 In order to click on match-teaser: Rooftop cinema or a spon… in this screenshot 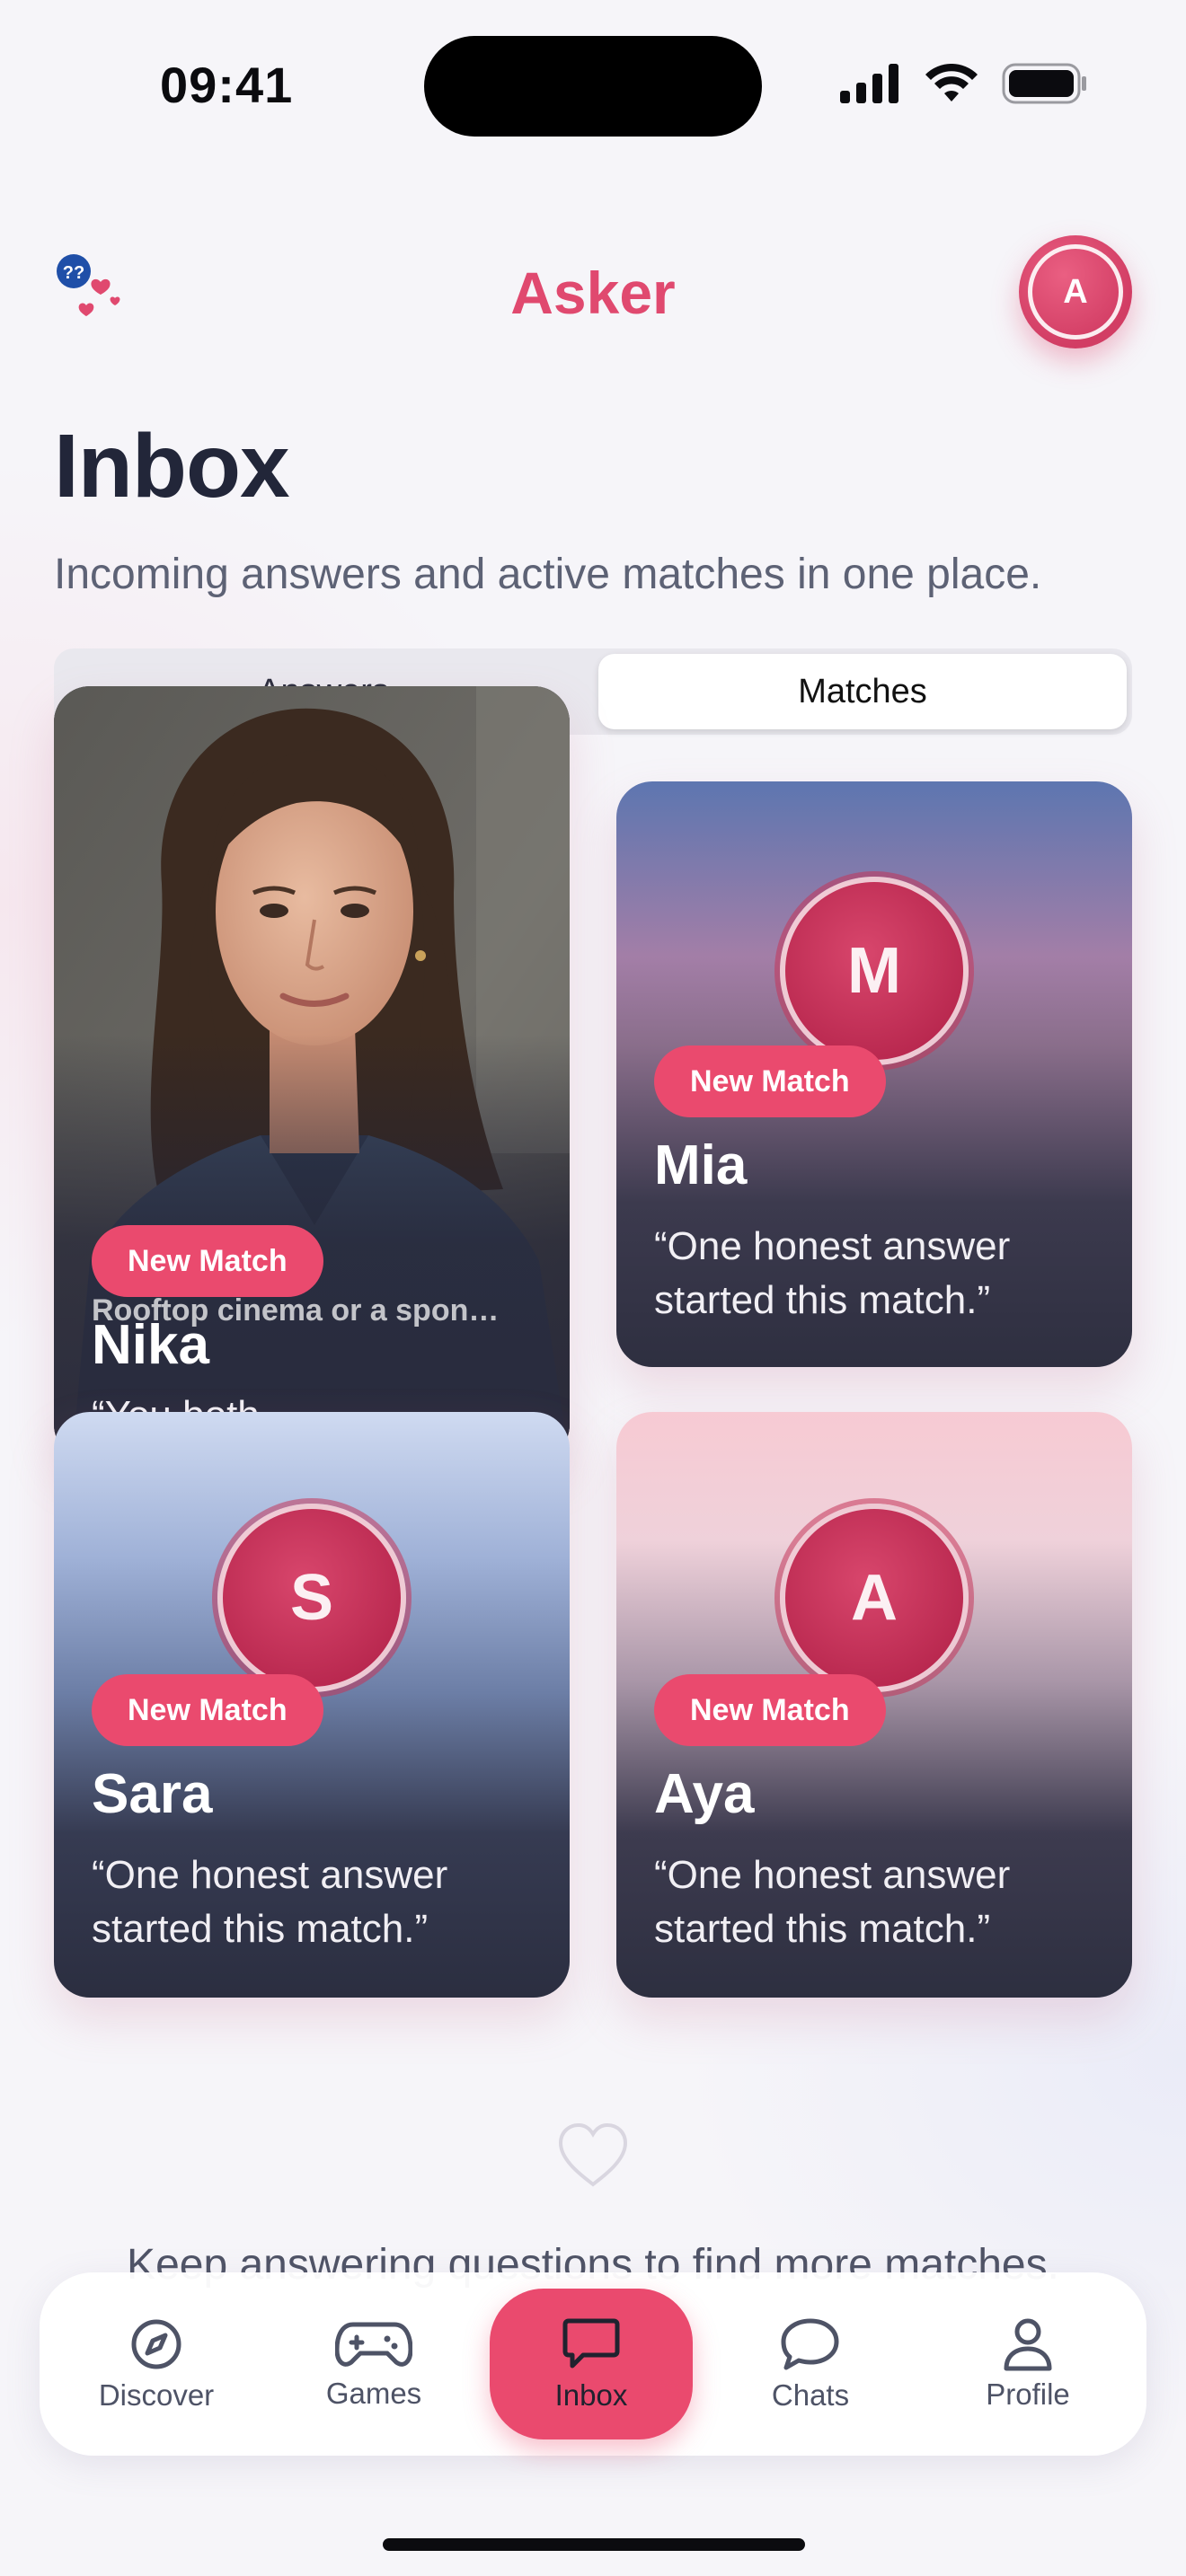, I will do `click(296, 1310)`.